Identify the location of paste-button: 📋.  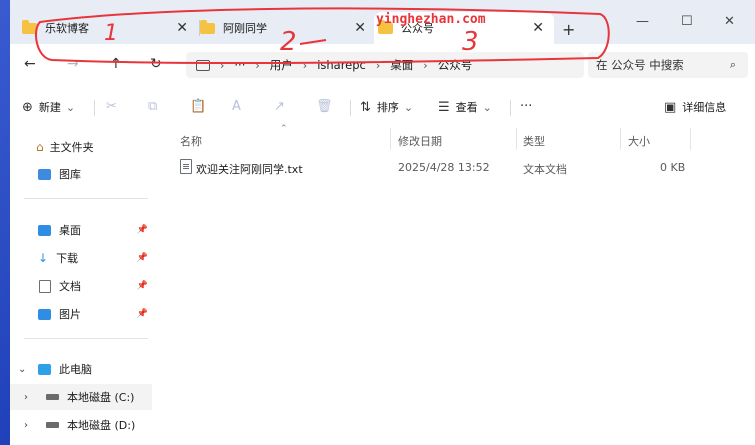
(201, 106).